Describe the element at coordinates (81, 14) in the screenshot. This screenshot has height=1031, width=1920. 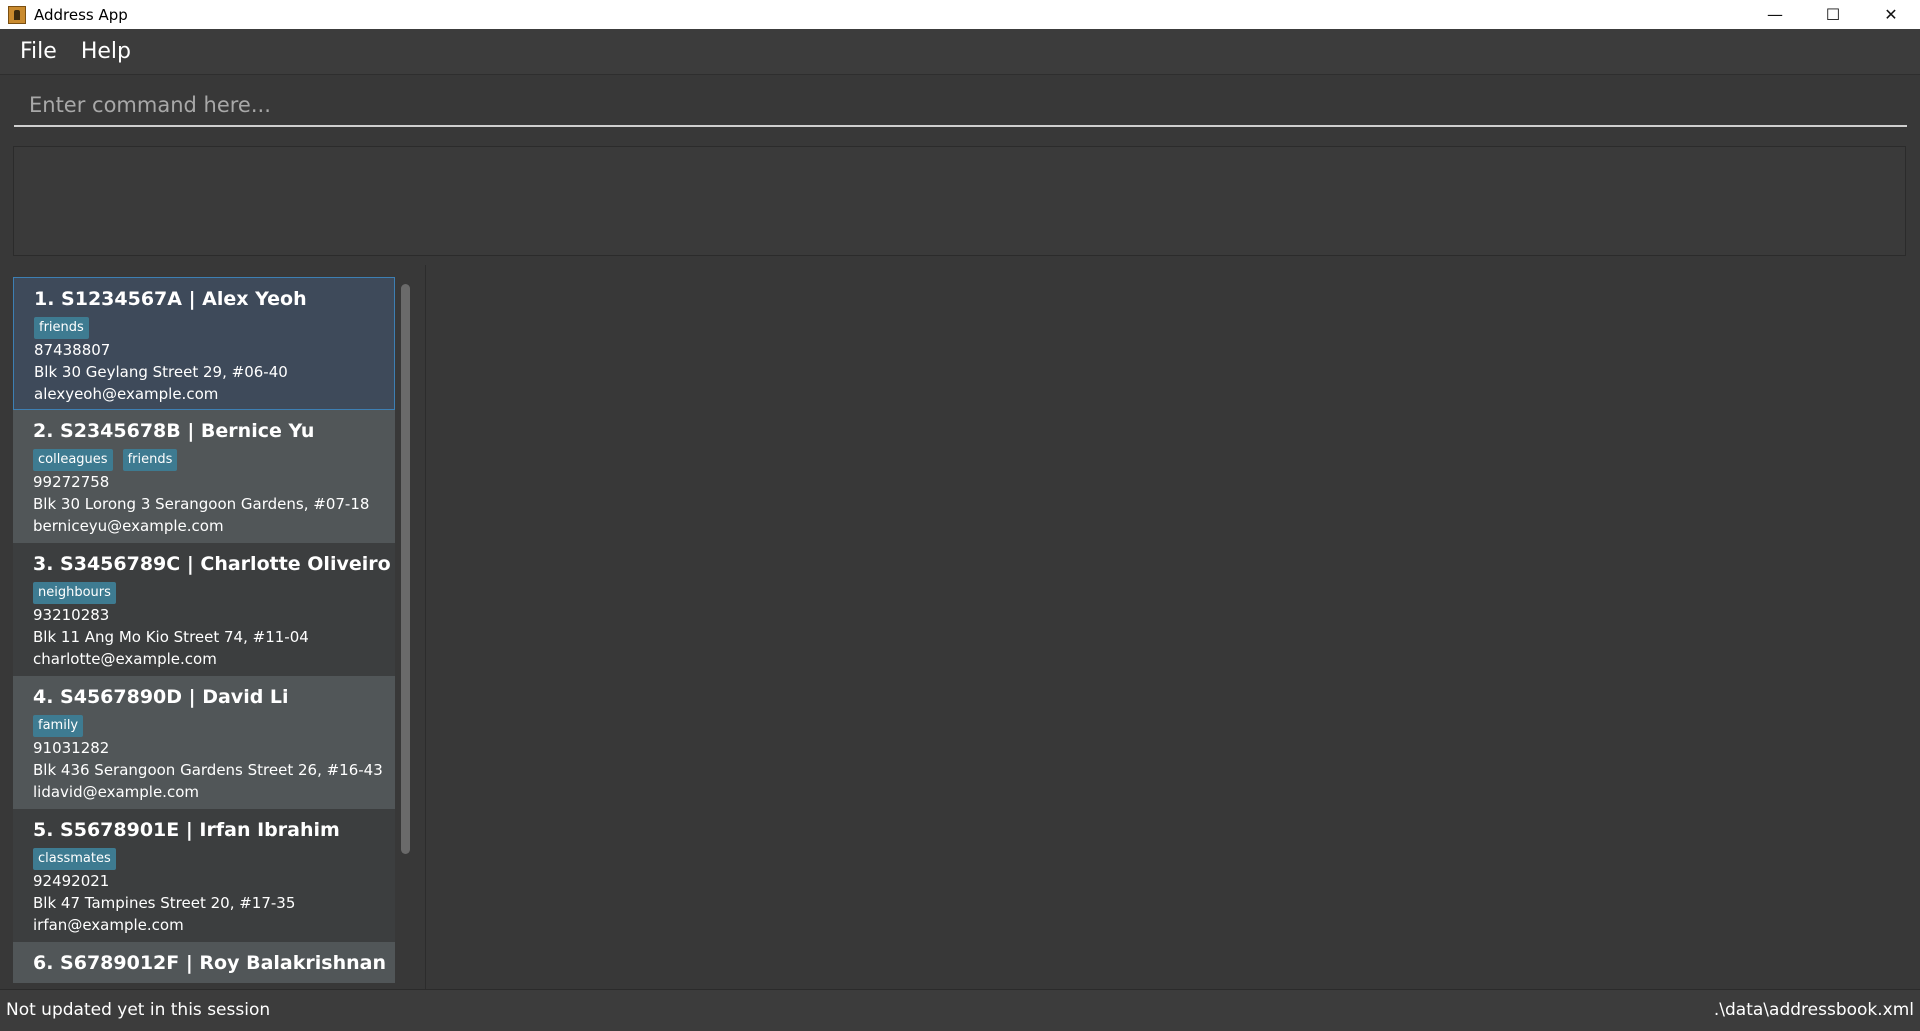
I see `window-title: Address App` at that location.